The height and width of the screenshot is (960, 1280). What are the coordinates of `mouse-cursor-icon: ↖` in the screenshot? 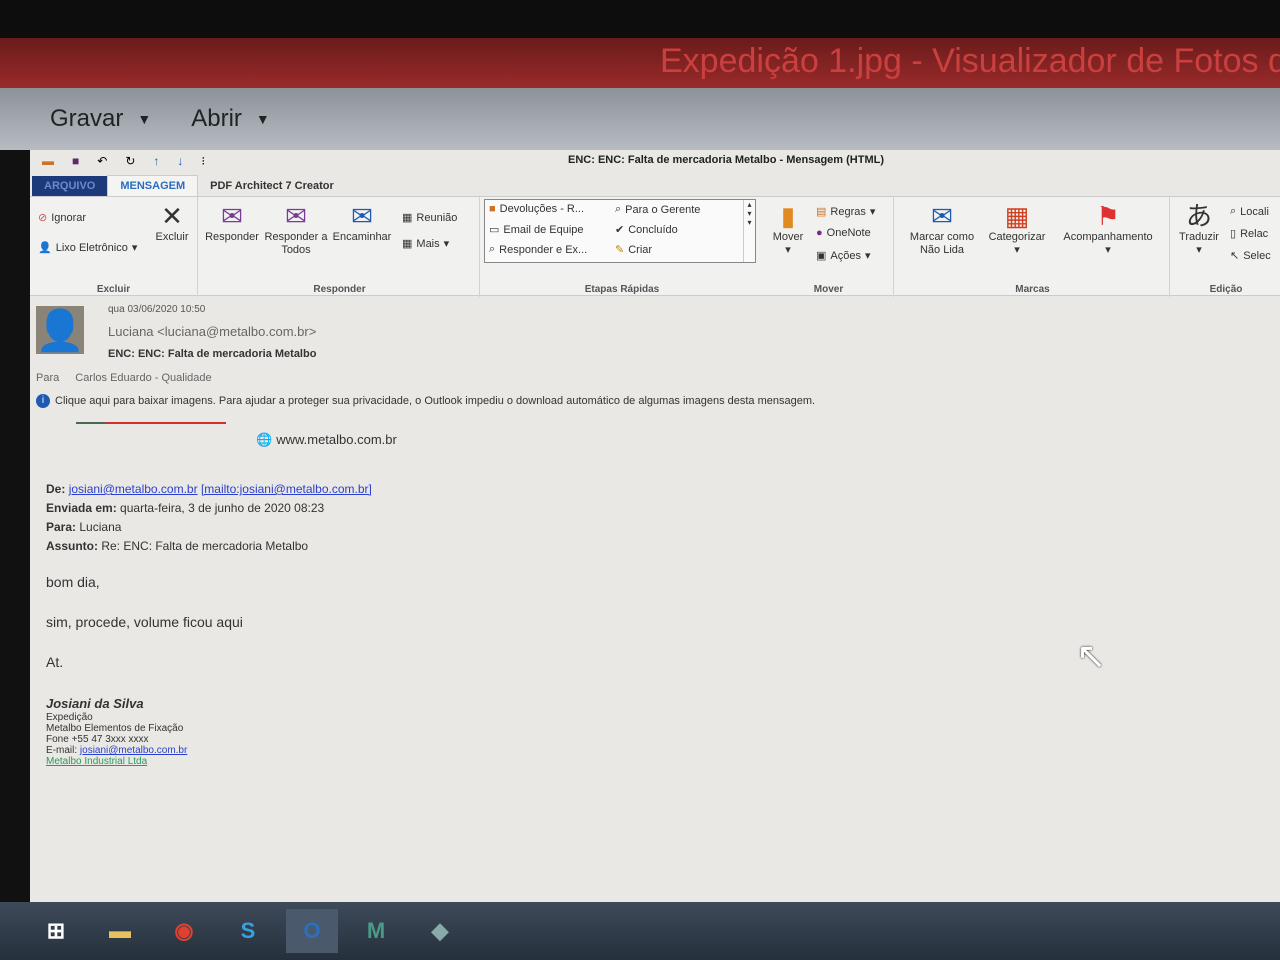 It's located at (1091, 655).